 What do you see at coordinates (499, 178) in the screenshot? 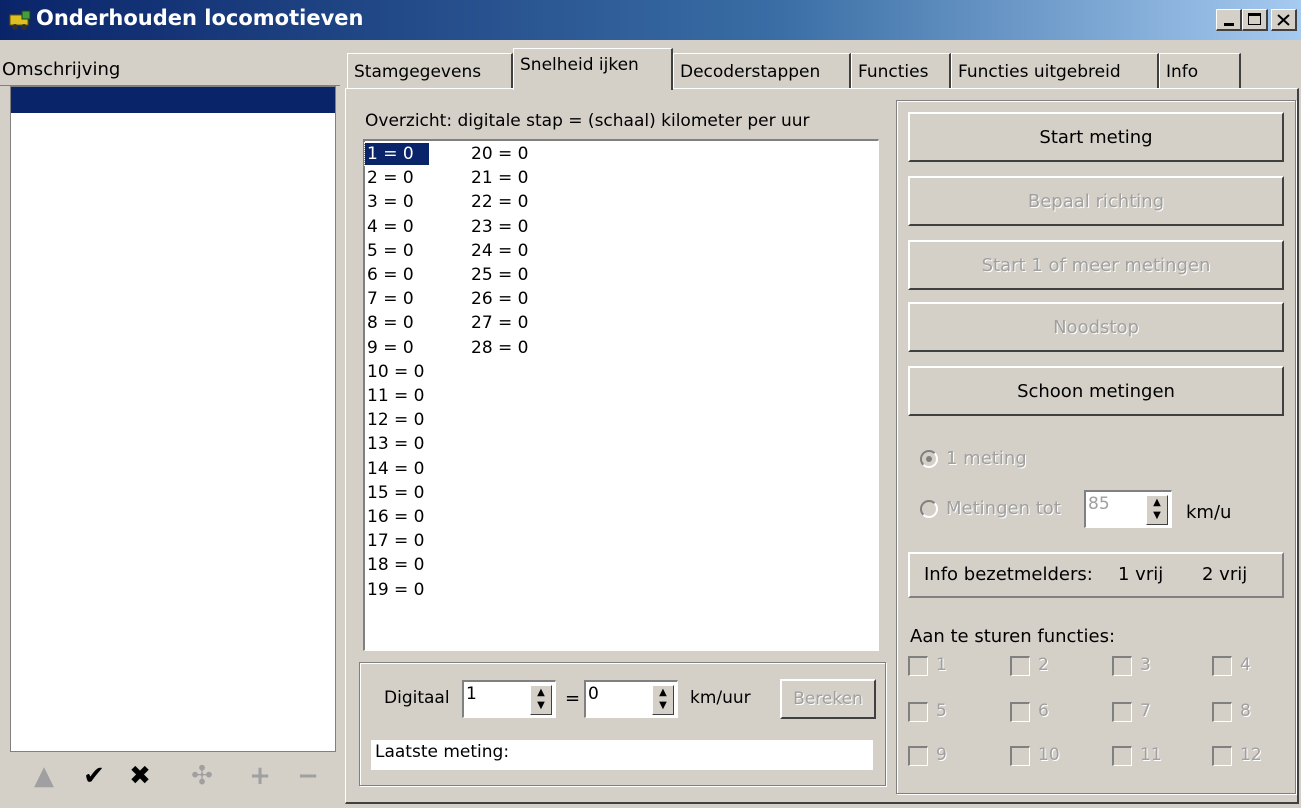
I see `list-item: 21 = 0` at bounding box center [499, 178].